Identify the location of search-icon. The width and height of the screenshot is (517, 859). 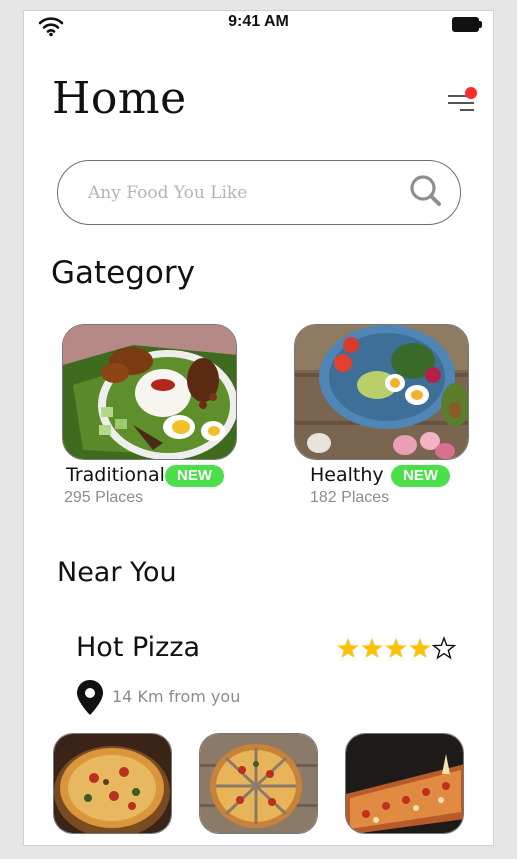
(426, 191).